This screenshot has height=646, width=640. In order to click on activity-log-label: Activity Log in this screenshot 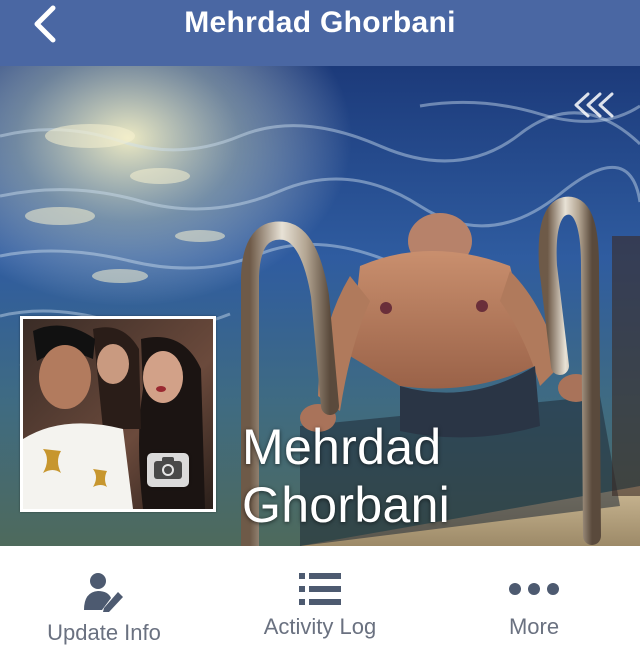, I will do `click(320, 626)`.